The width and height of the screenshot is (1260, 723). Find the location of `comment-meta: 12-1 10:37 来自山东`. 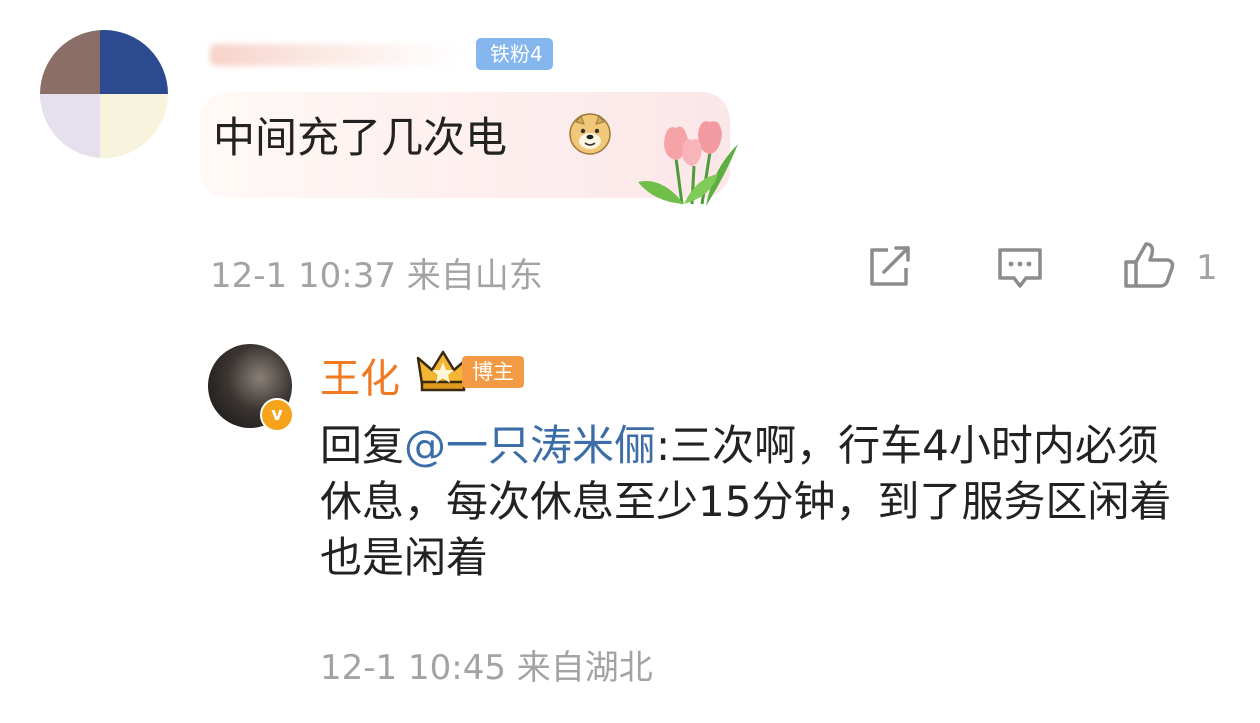

comment-meta: 12-1 10:37 来自山东 is located at coordinates (376, 272).